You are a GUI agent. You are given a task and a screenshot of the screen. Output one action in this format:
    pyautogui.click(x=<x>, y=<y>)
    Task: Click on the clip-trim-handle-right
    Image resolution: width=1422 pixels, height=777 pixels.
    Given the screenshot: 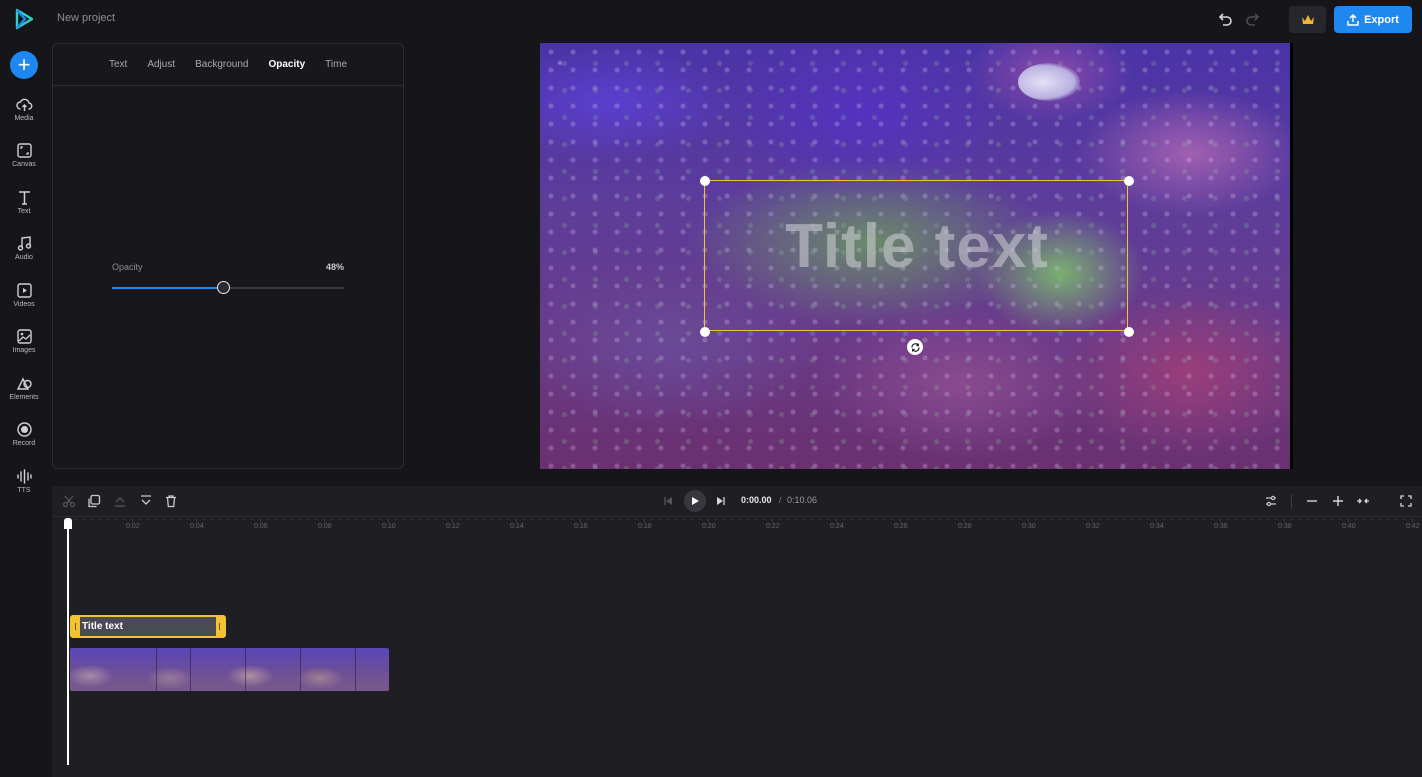 What is the action you would take?
    pyautogui.click(x=220, y=626)
    